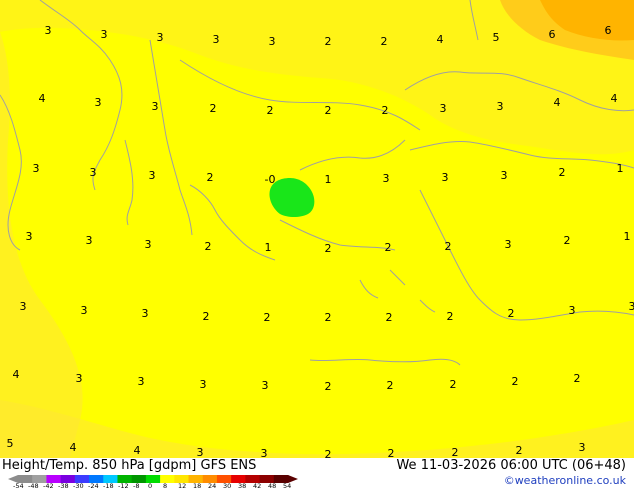 This screenshot has width=634, height=491. I want to click on map-title: Height/Temp. 850 hPa [gdpm] GFS ENS, so click(129, 465).